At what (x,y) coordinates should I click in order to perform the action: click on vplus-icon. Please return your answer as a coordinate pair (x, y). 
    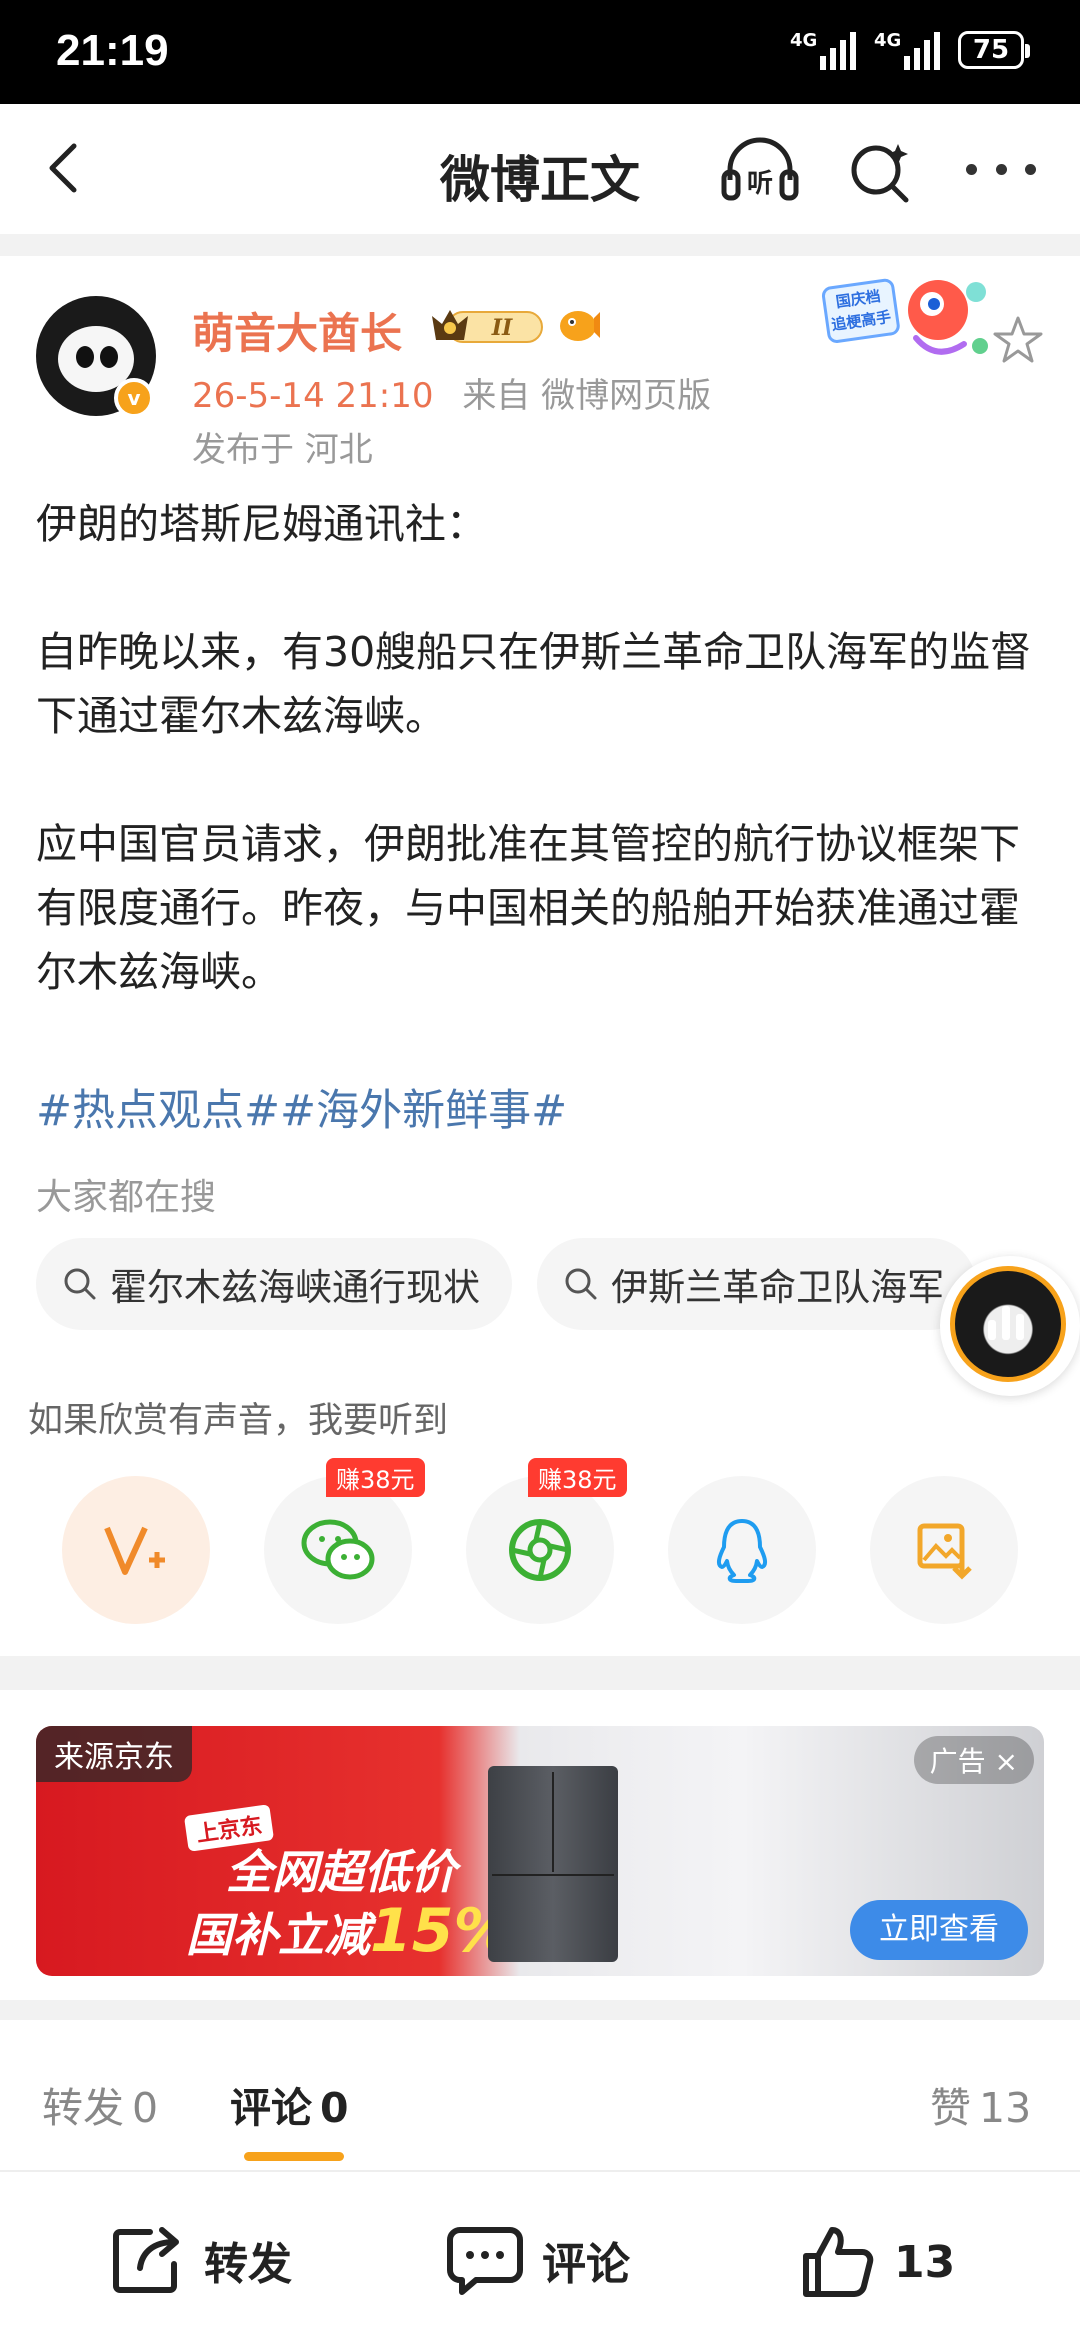
    Looking at the image, I should click on (134, 1550).